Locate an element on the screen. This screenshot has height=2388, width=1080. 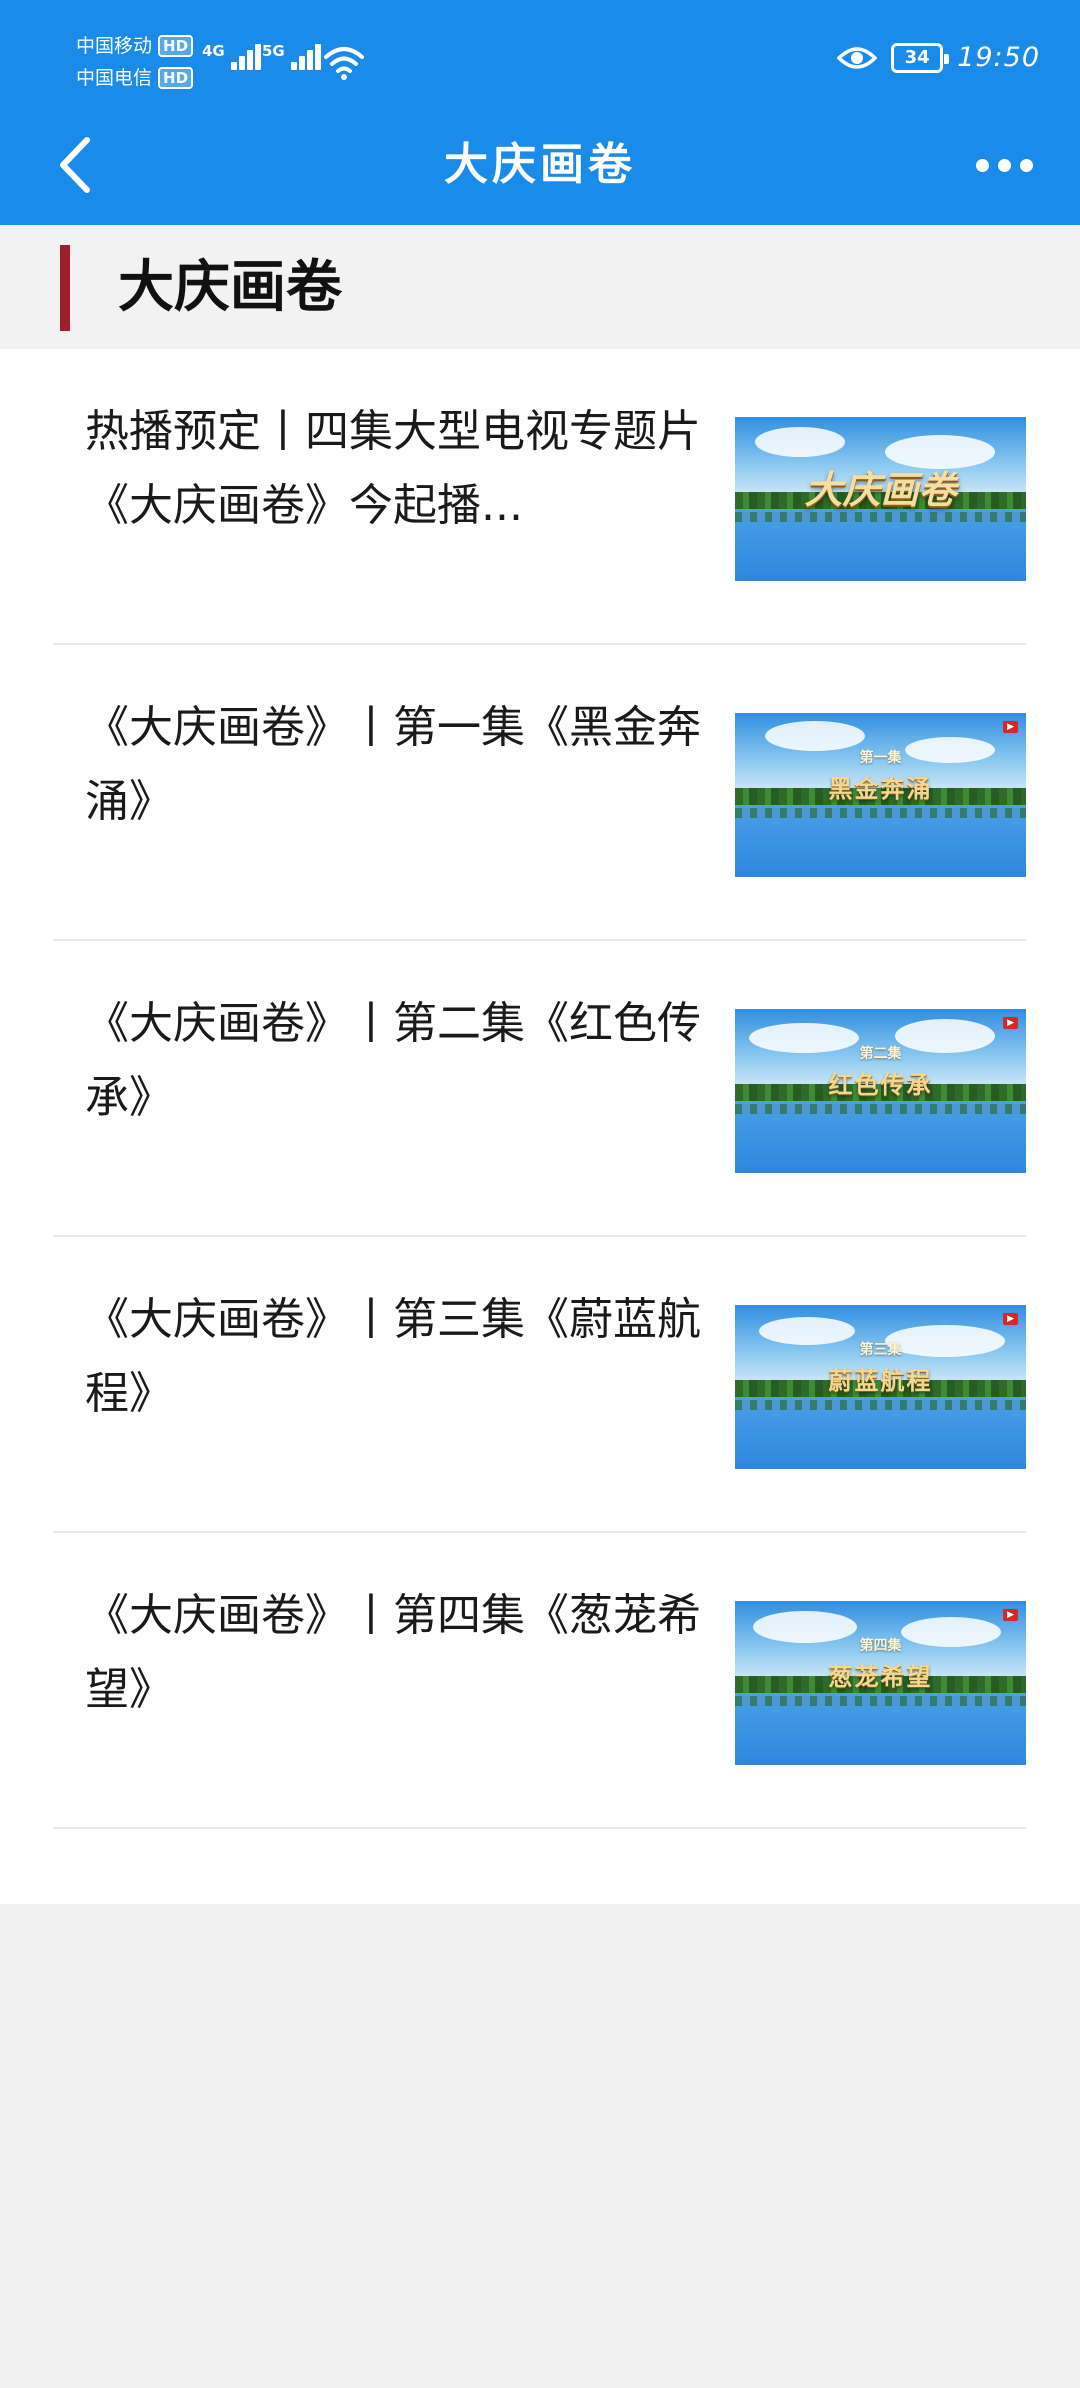
carrier-info: 中国移动 HD 中国电信 HD is located at coordinates (135, 62).